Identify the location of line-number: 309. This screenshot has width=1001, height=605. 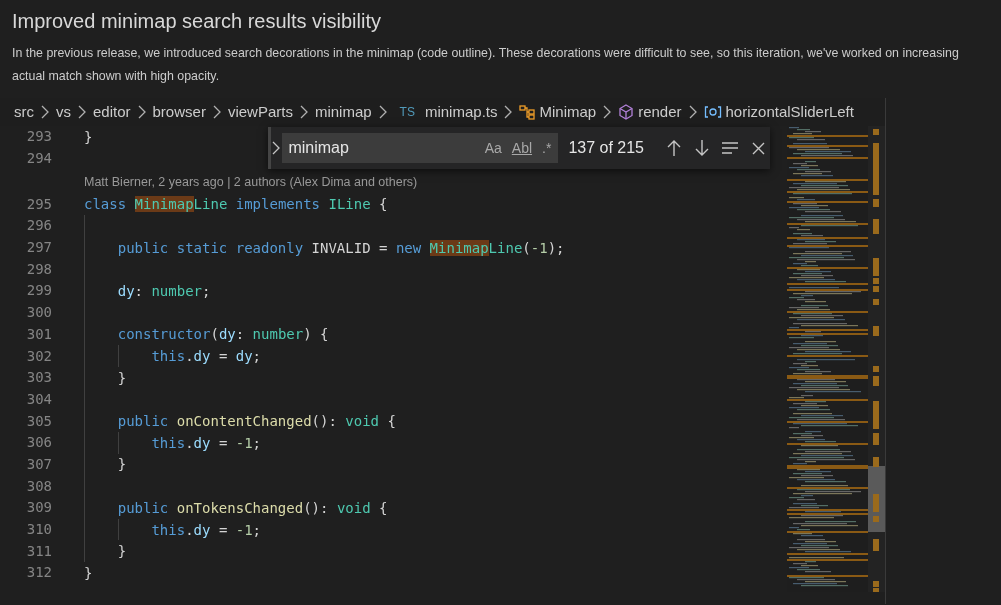
(38, 508).